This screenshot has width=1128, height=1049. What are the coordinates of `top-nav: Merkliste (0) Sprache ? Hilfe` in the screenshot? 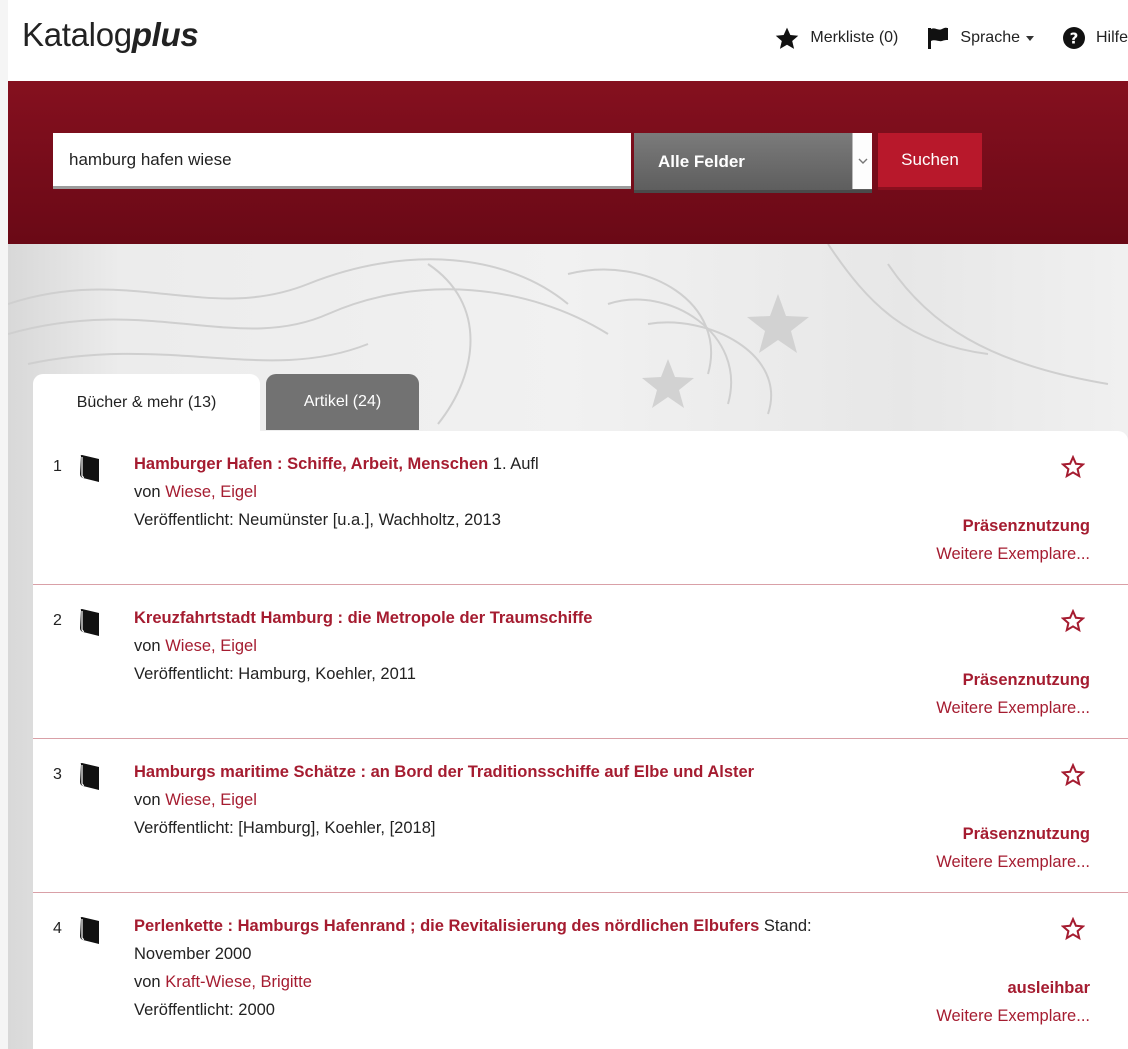 It's located at (937, 38).